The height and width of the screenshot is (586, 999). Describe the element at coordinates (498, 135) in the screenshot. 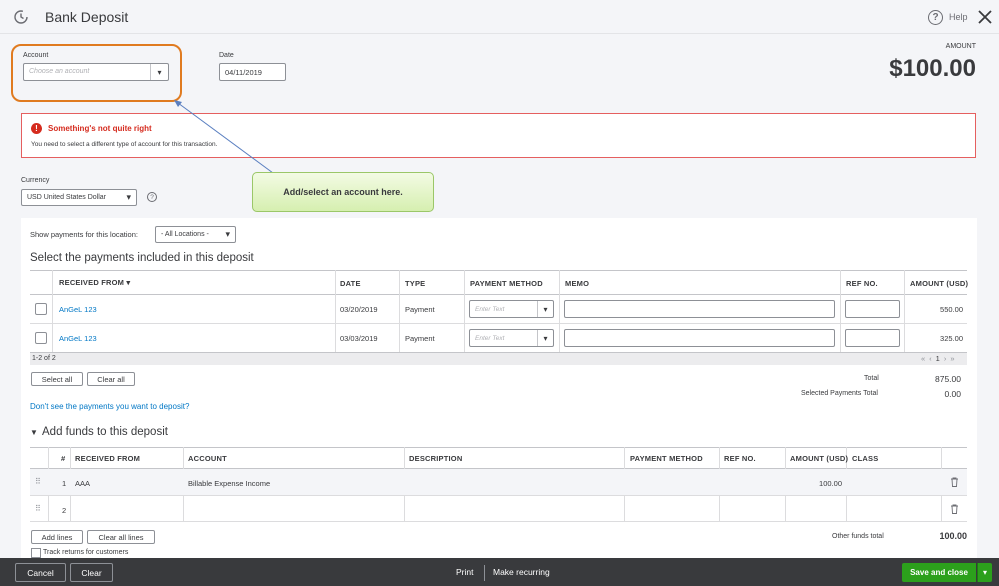

I see `error-box` at that location.